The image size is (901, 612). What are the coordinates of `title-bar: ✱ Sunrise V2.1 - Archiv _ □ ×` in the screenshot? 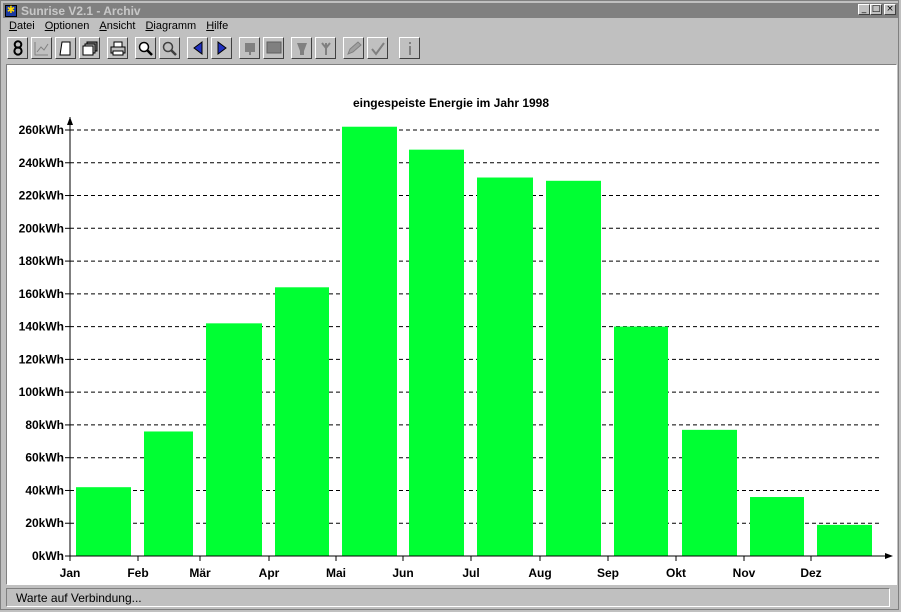 It's located at (450, 10).